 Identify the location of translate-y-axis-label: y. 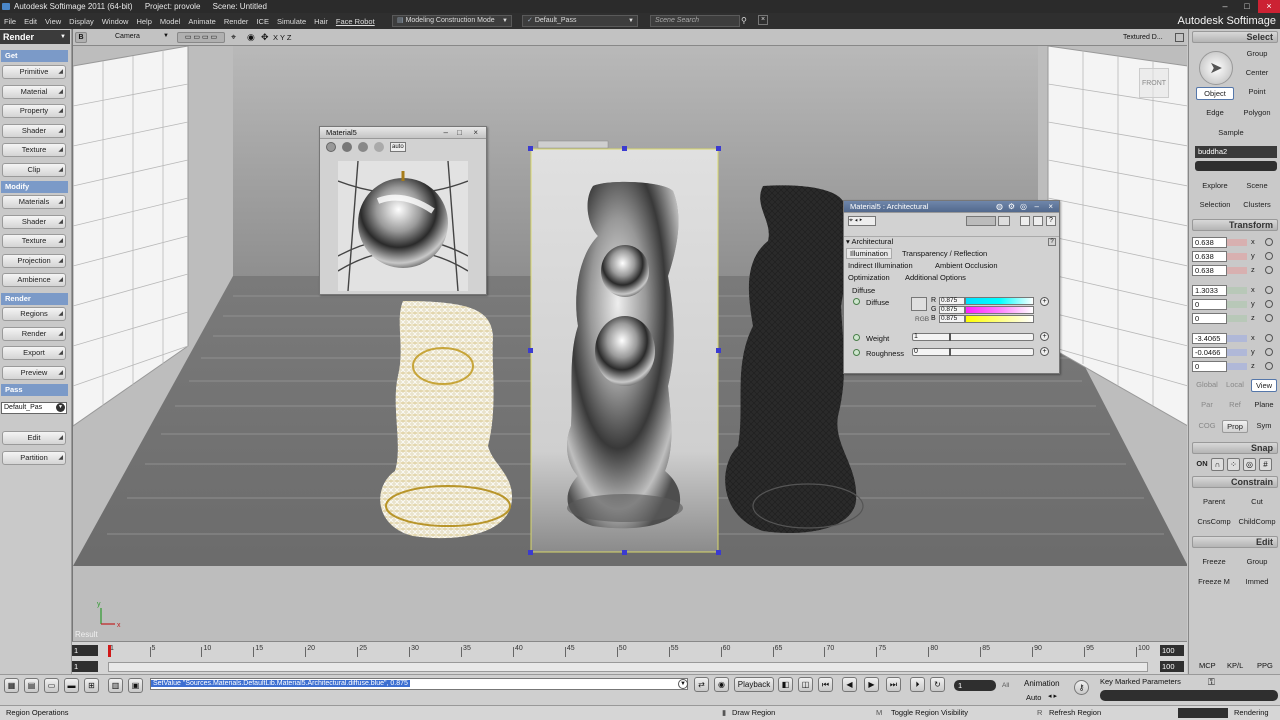
(1253, 351).